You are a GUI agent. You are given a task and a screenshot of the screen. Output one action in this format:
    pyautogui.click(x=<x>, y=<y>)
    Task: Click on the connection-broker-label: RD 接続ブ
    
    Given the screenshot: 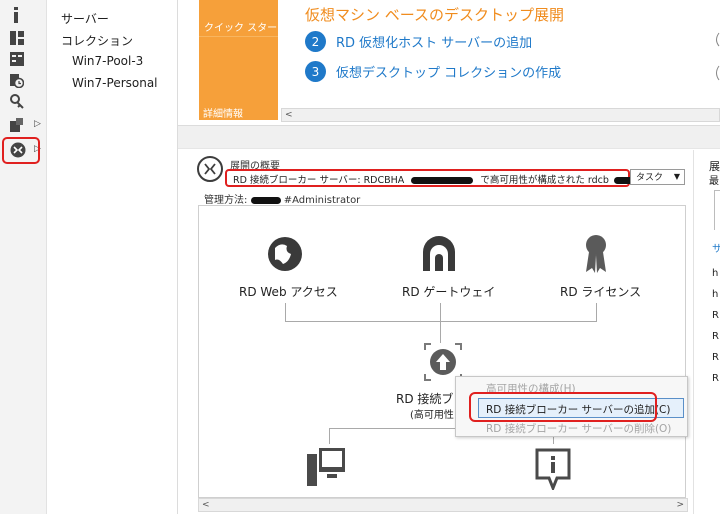 What is the action you would take?
    pyautogui.click(x=425, y=399)
    